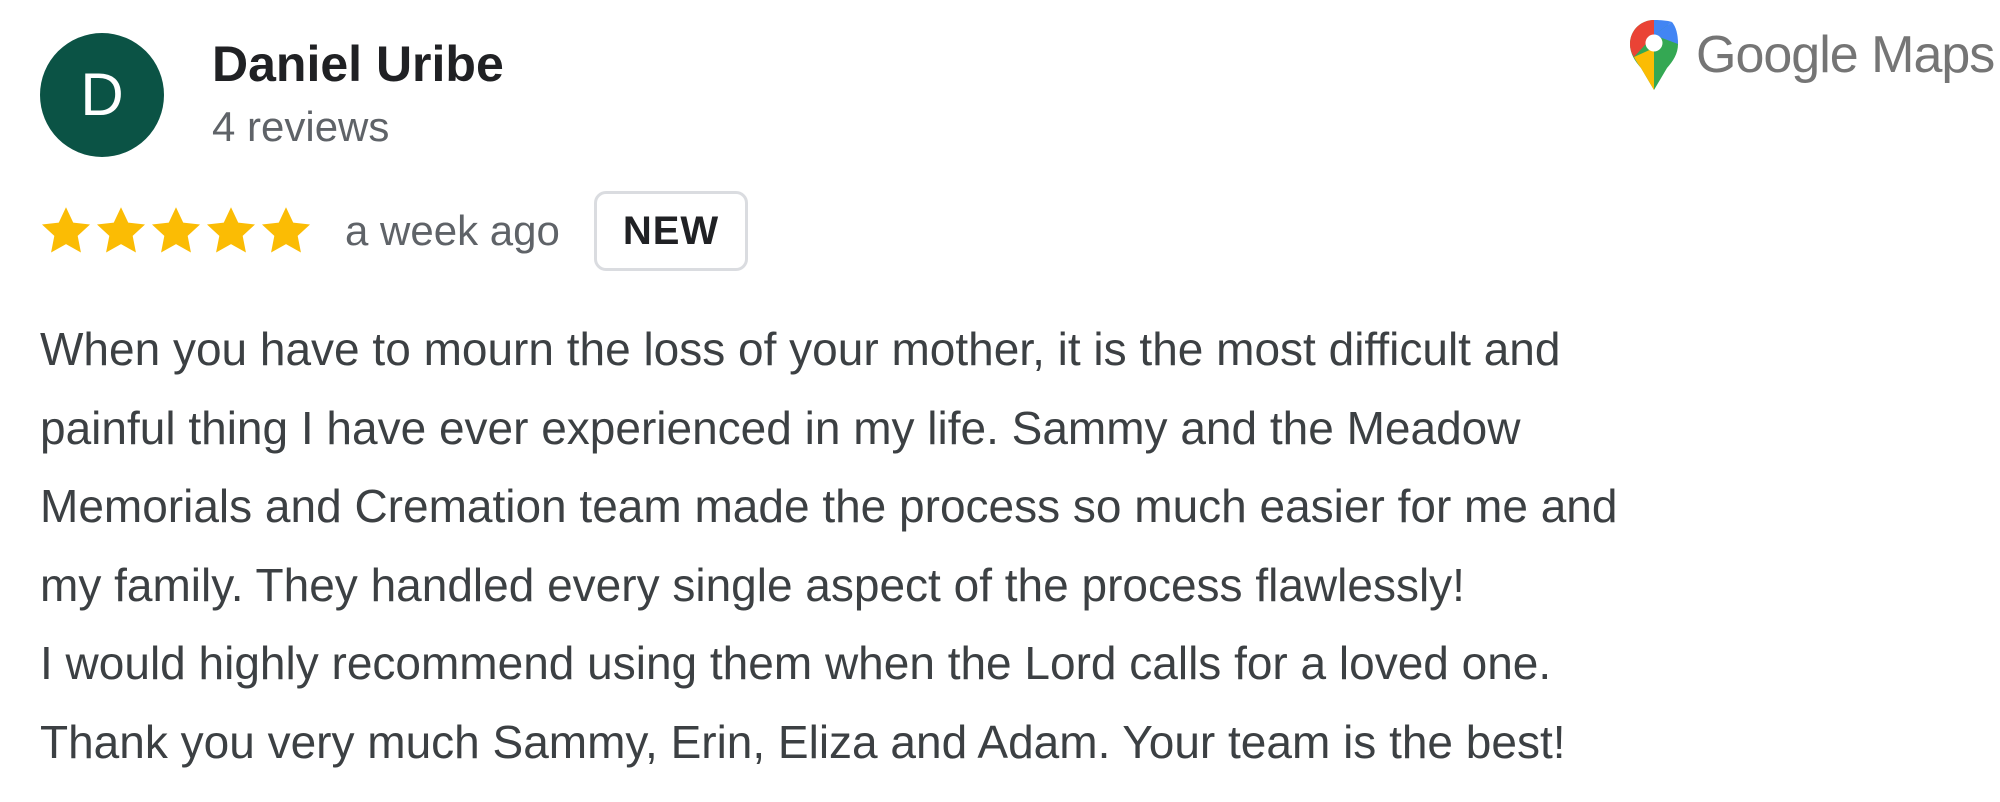 The image size is (2000, 802). I want to click on google-maps-logo: Google Maps, so click(1811, 55).